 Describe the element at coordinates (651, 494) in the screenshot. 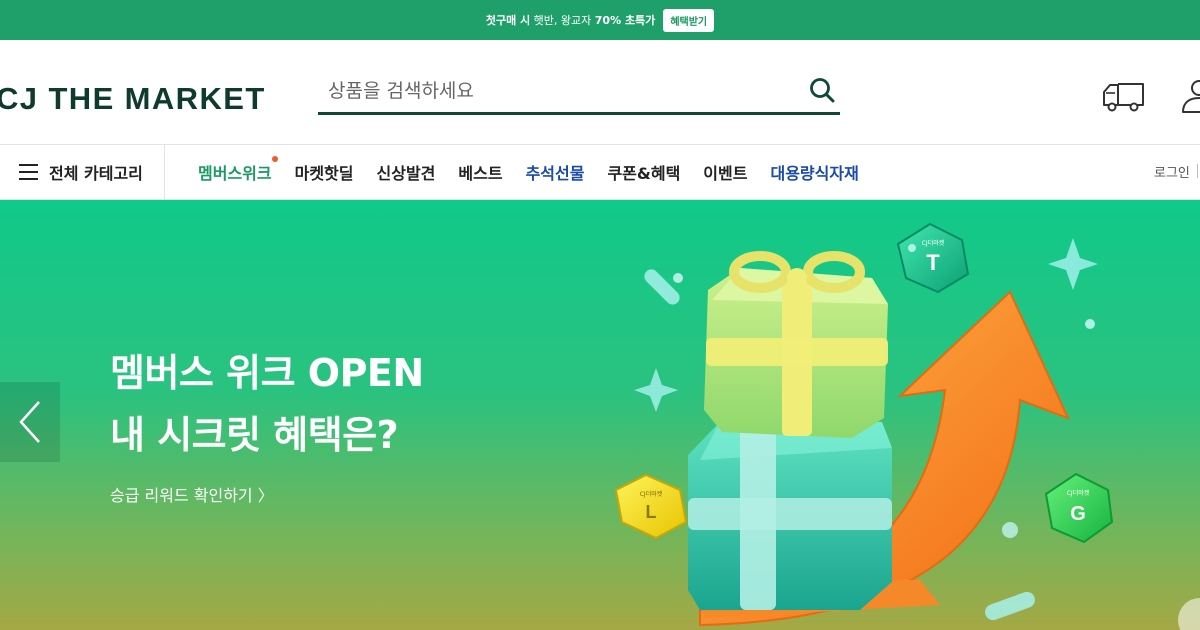

I see `badge-brand-l: CJ더마켓` at that location.